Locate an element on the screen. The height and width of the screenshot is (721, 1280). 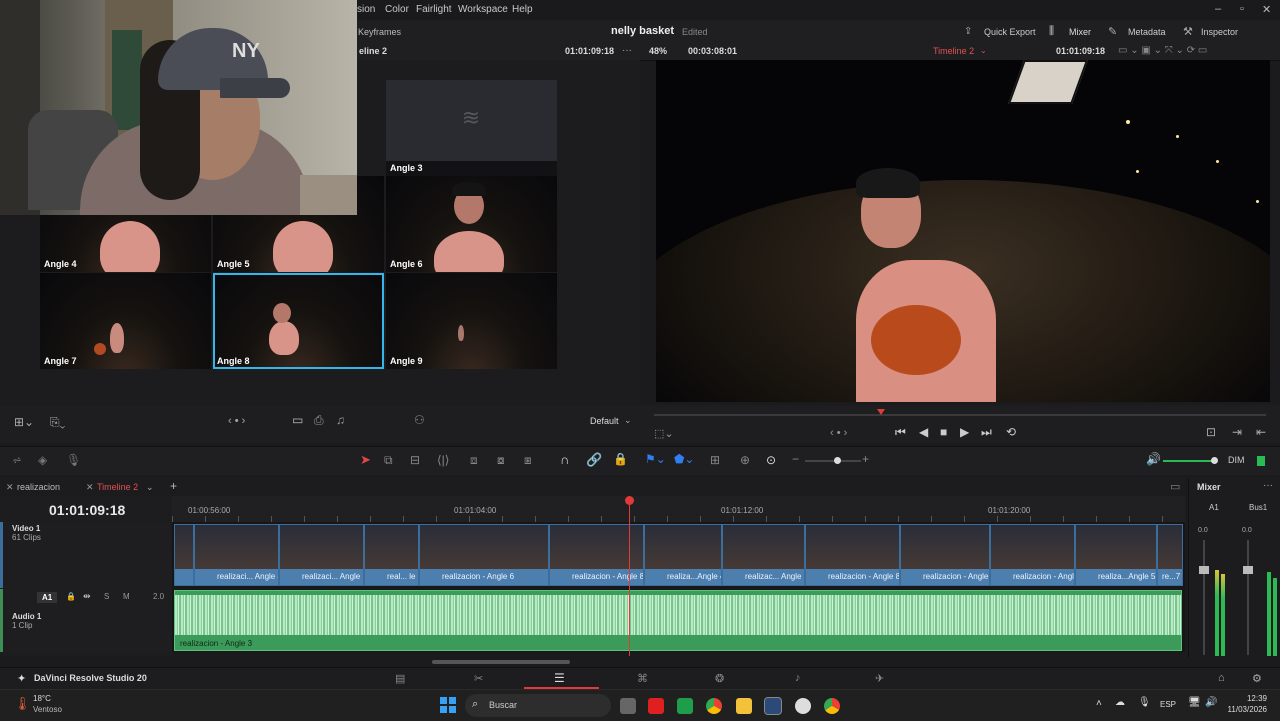
volume-slider-handle is located at coordinates (1214, 460).